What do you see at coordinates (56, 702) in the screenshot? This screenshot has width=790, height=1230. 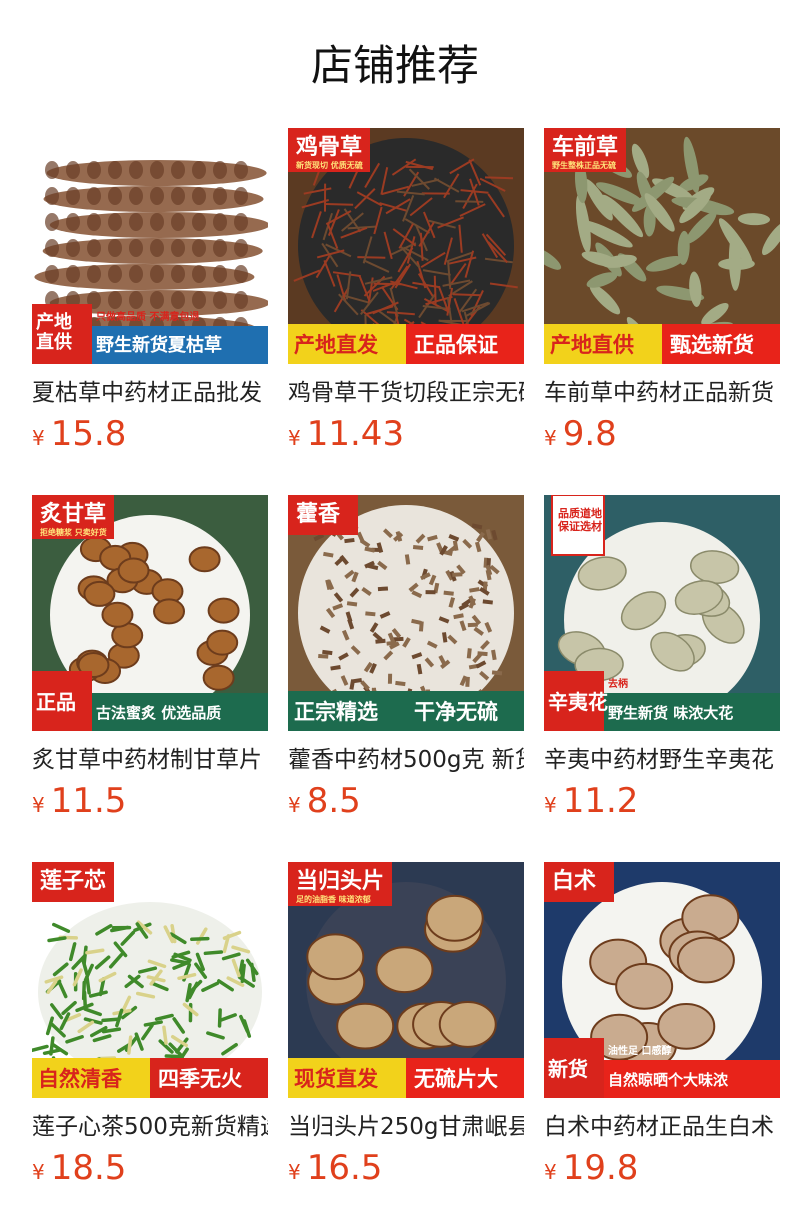 I see `badge-text: 正品` at bounding box center [56, 702].